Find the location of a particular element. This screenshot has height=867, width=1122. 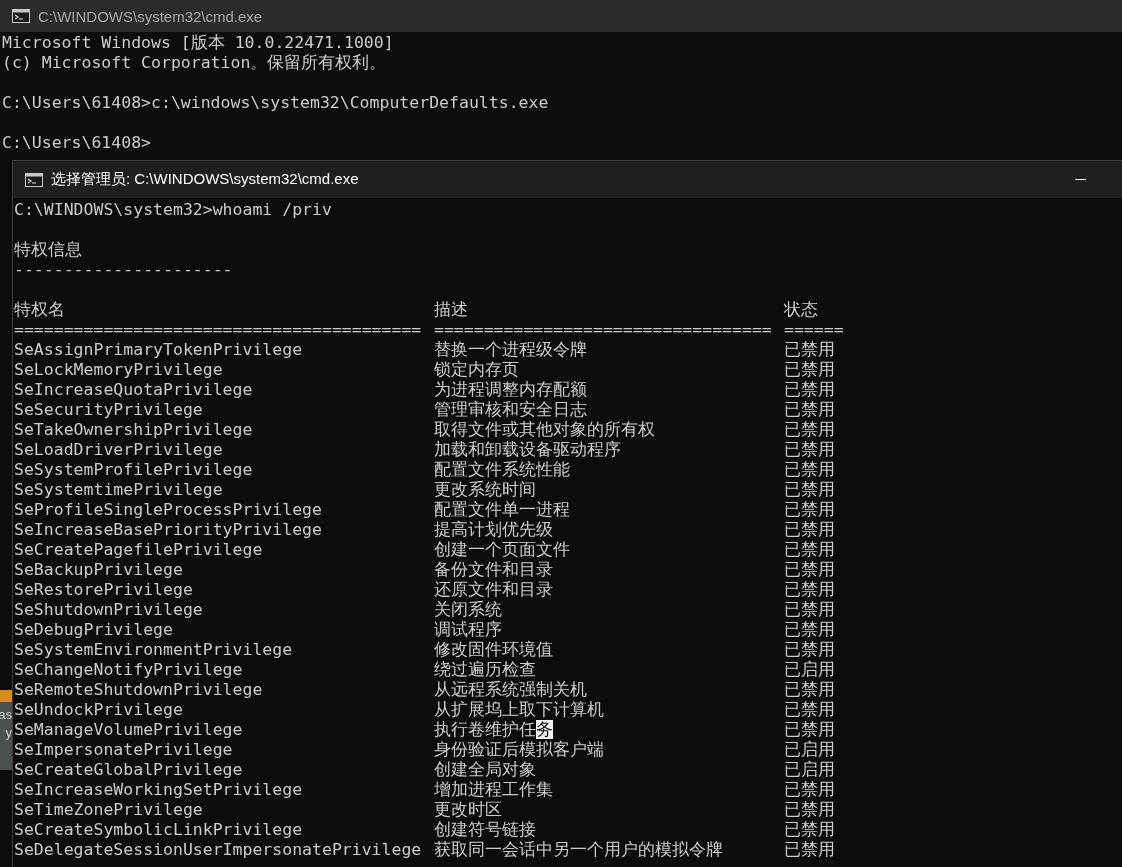

privilege-name: SeTakeOwnershipPrivilege is located at coordinates (134, 430).